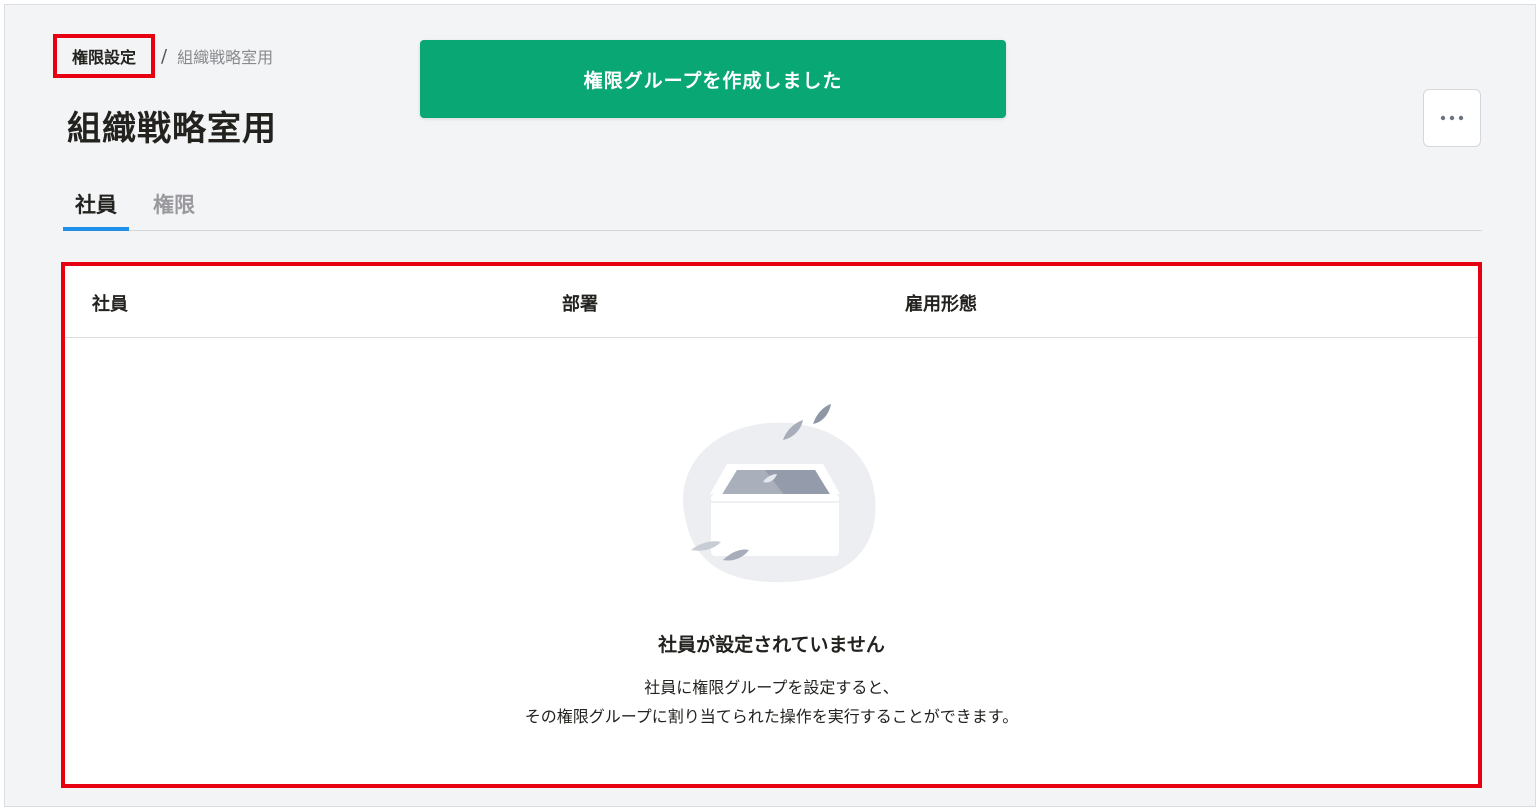 The height and width of the screenshot is (811, 1540). I want to click on toast-message: 権限グループを作成しました, so click(713, 80).